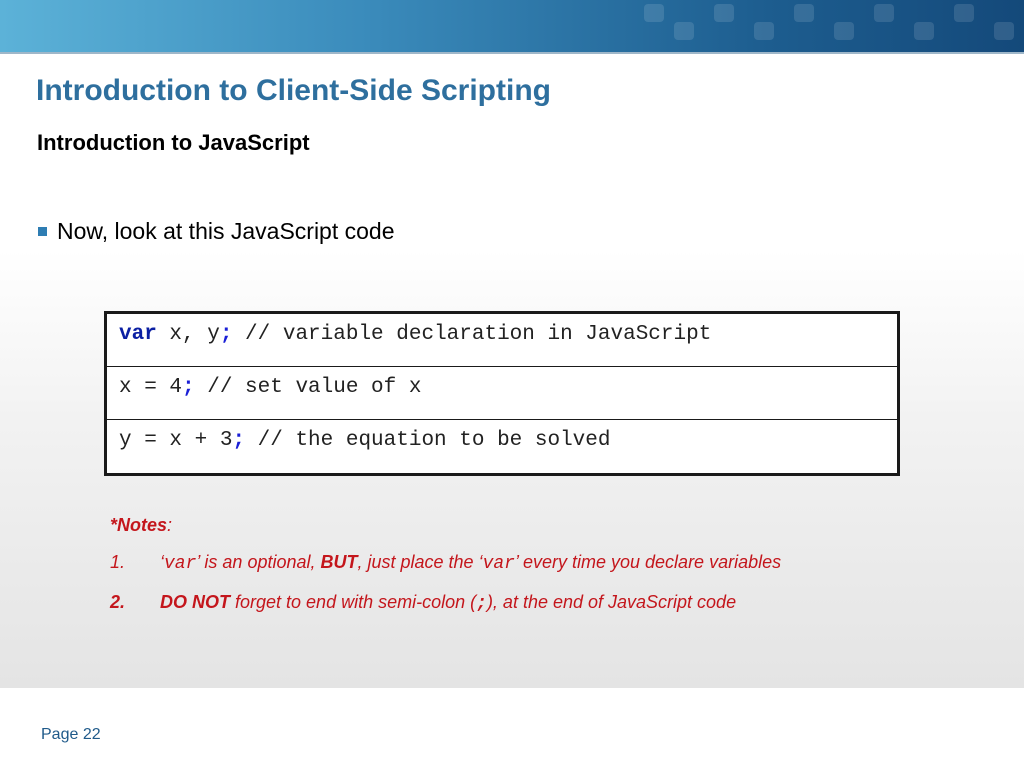 The height and width of the screenshot is (768, 1024). I want to click on slide-subtitle: Introduction to JavaScript, so click(173, 142).